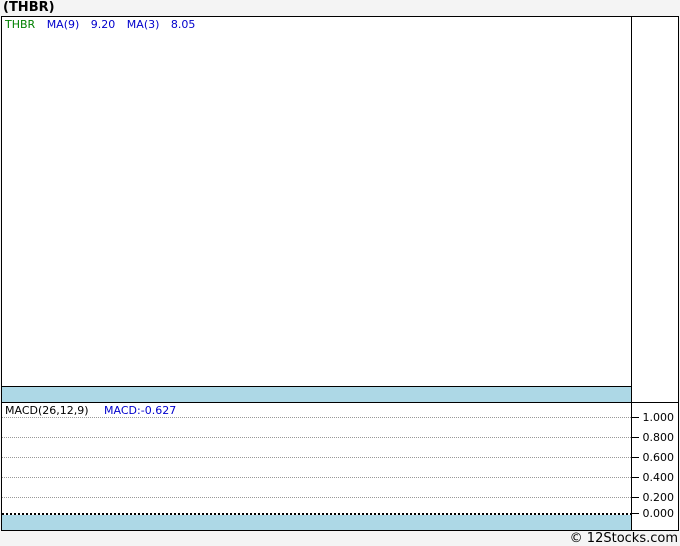 Image resolution: width=680 pixels, height=546 pixels. I want to click on price-chart-band, so click(316, 394).